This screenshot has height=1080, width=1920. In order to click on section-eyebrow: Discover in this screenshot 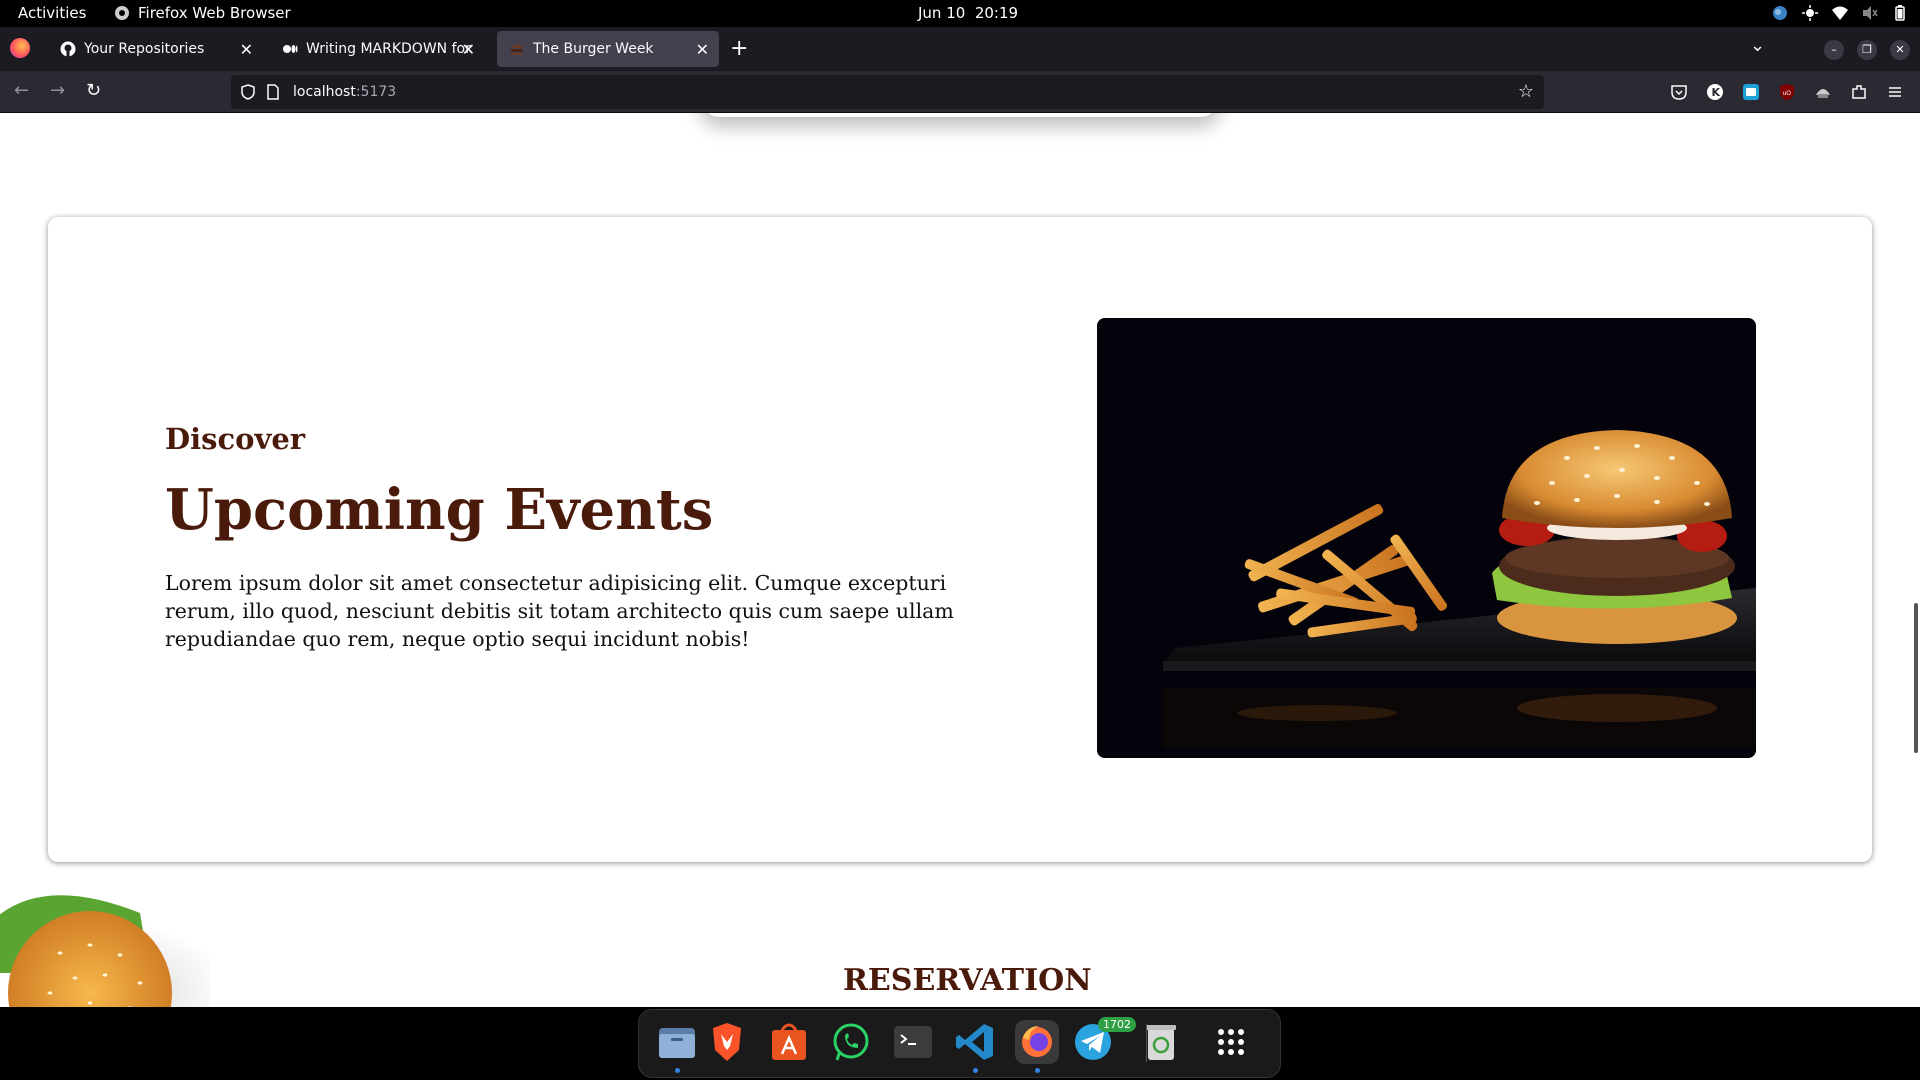, I will do `click(235, 439)`.